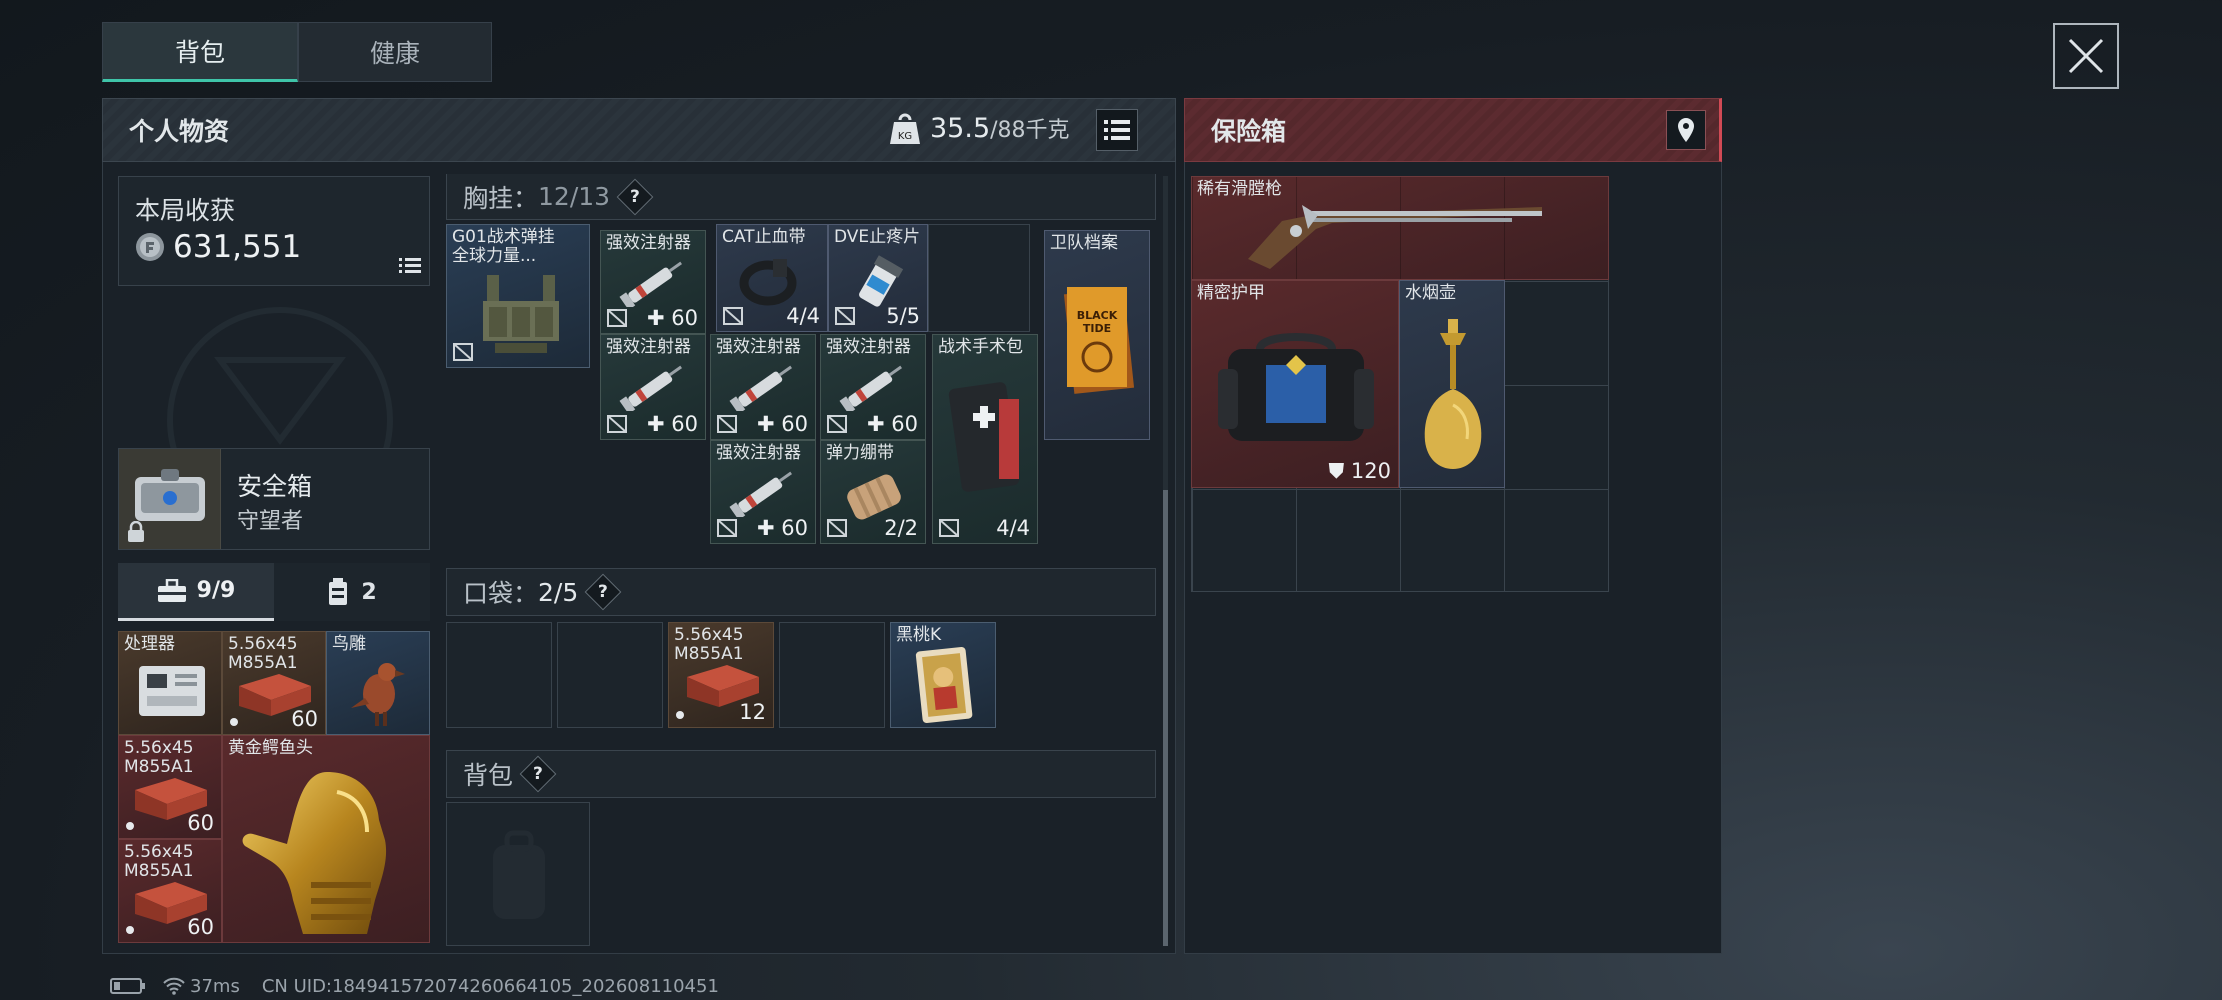 This screenshot has width=2222, height=1000. What do you see at coordinates (501, 198) in the screenshot?
I see `chest-label: 胸挂：` at bounding box center [501, 198].